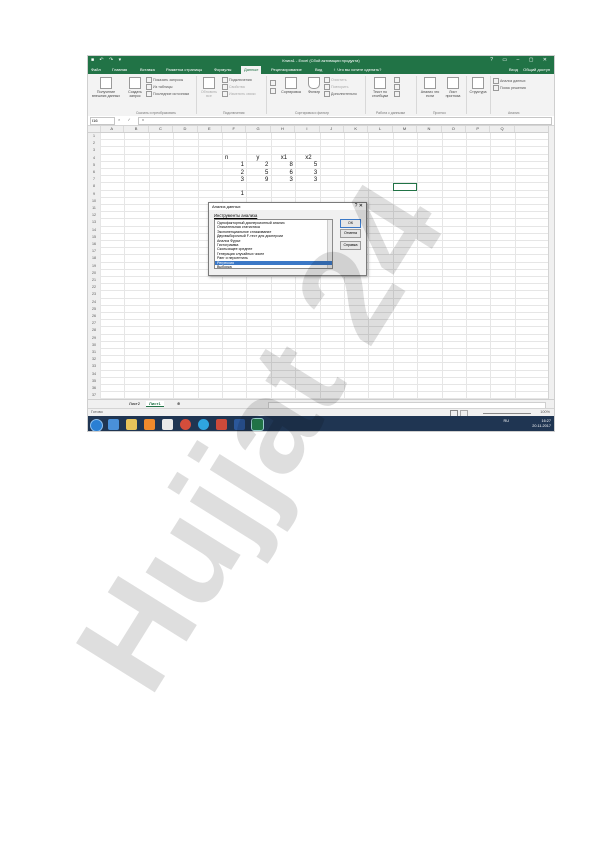  Describe the element at coordinates (136, 129) in the screenshot. I see `column-header-b: B` at that location.